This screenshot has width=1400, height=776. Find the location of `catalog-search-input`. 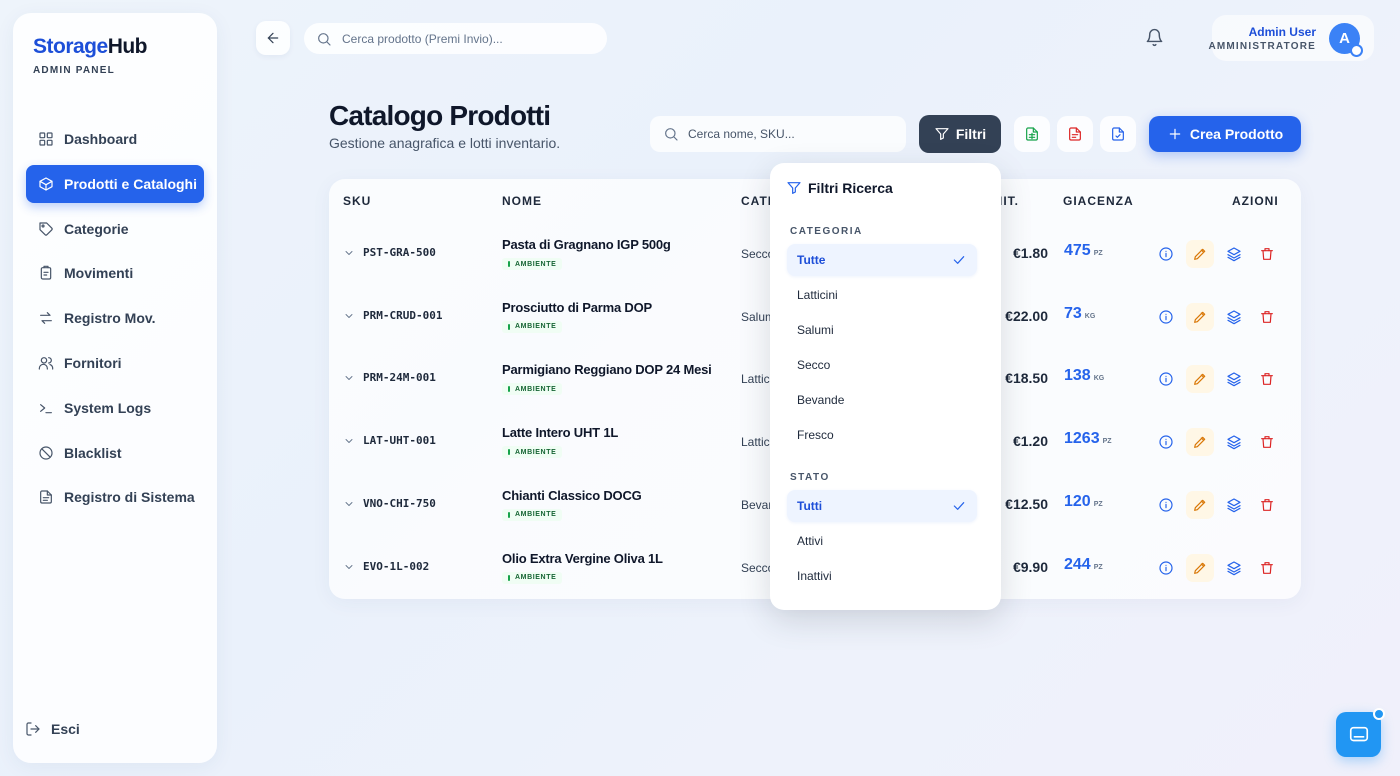

catalog-search-input is located at coordinates (788, 134).